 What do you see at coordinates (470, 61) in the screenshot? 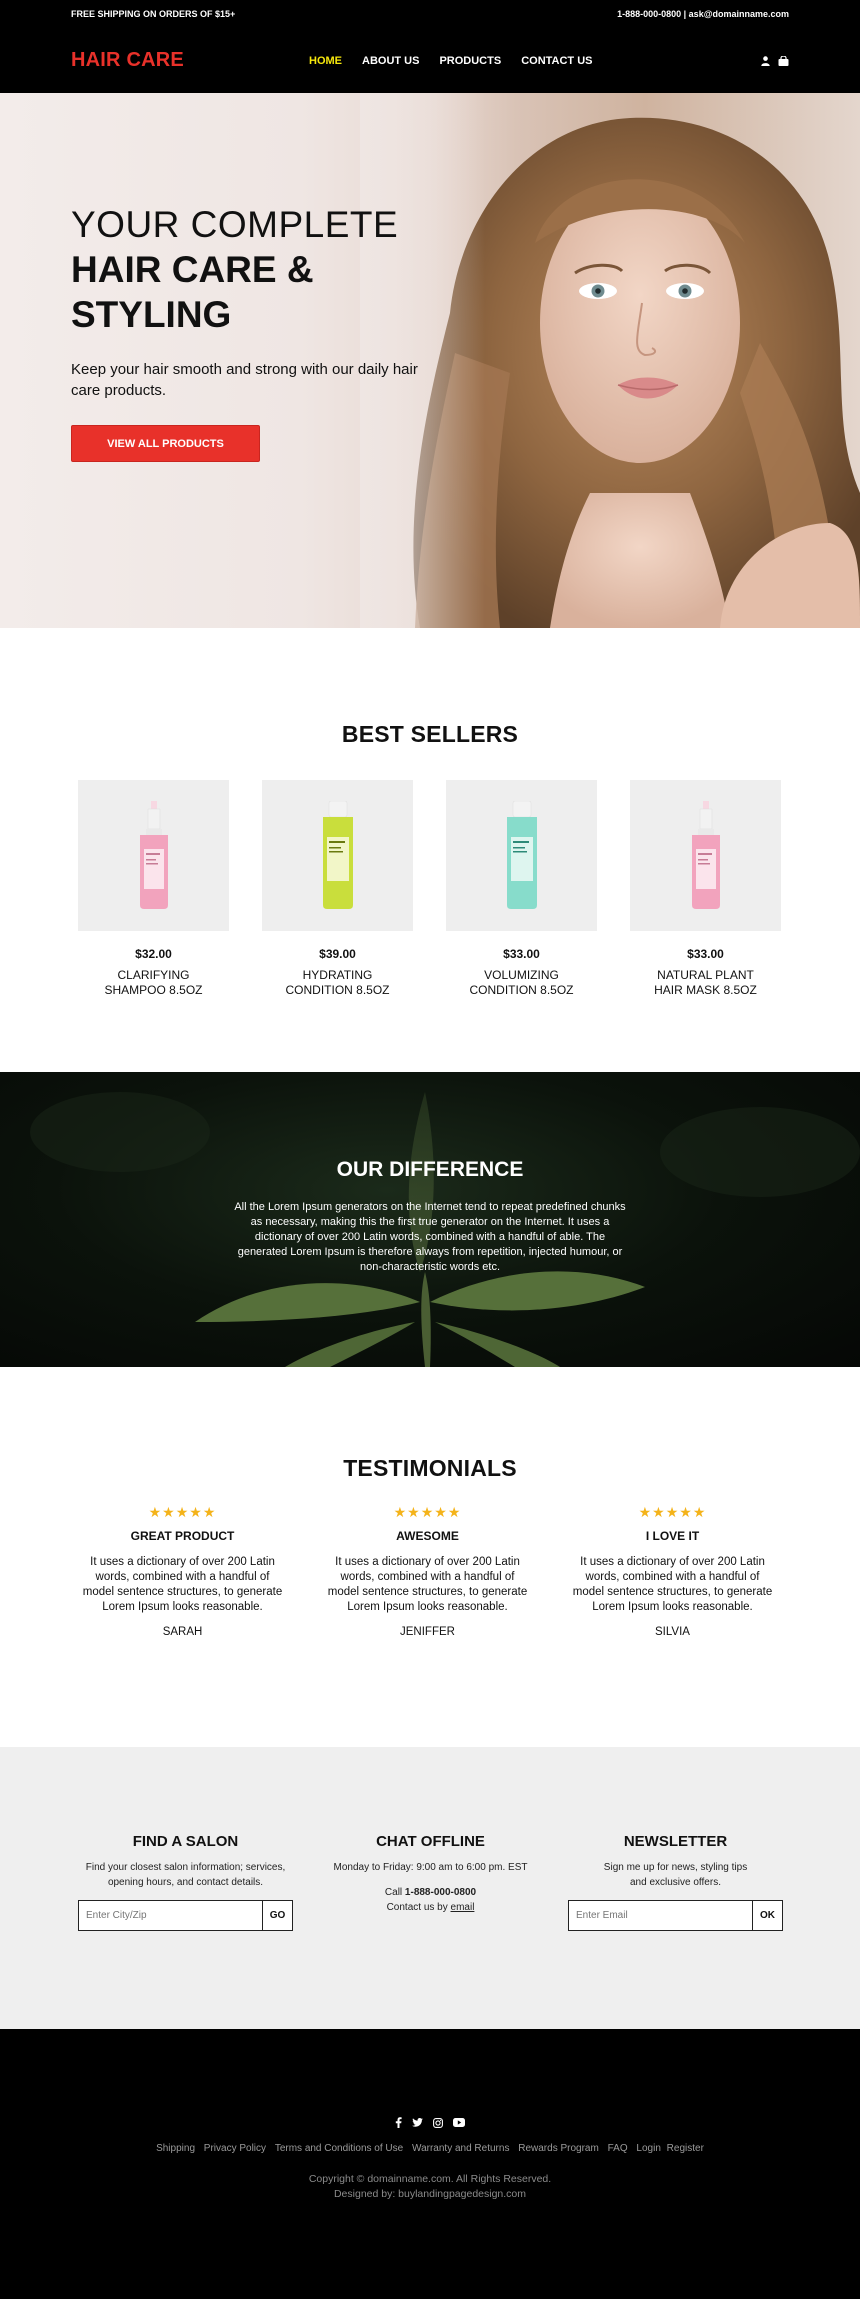
I see `nav-products: PRODUCTS` at bounding box center [470, 61].